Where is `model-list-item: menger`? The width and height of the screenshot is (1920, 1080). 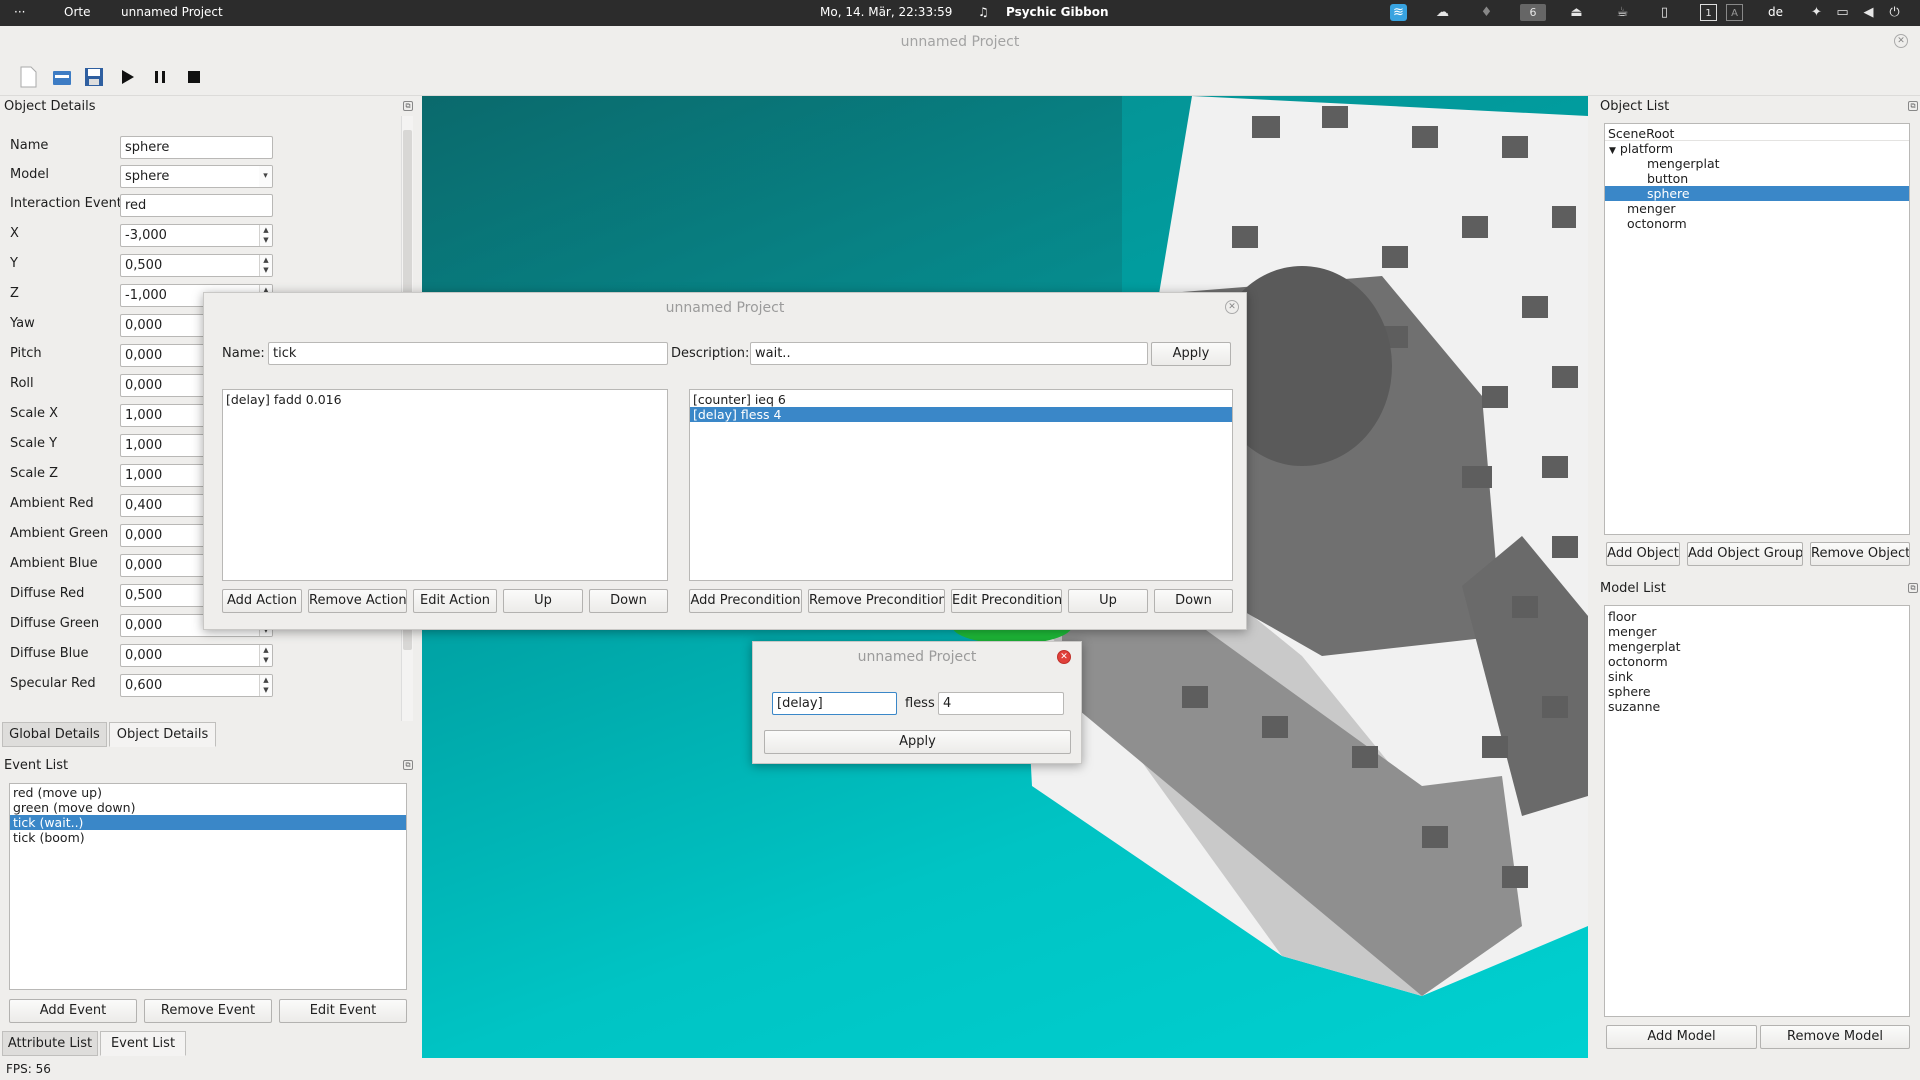 model-list-item: menger is located at coordinates (1757, 631).